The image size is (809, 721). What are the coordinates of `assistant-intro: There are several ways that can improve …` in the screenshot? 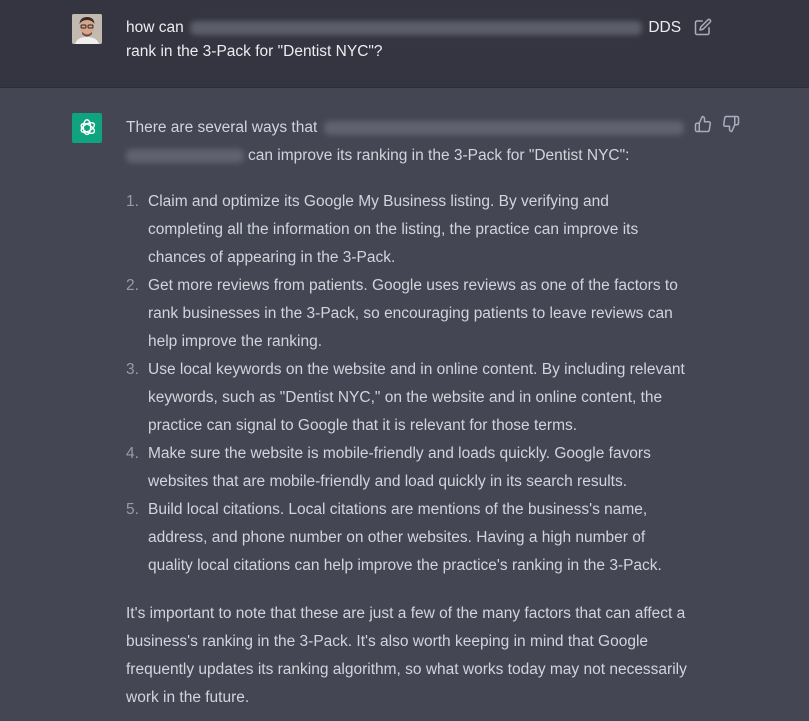 It's located at (407, 142).